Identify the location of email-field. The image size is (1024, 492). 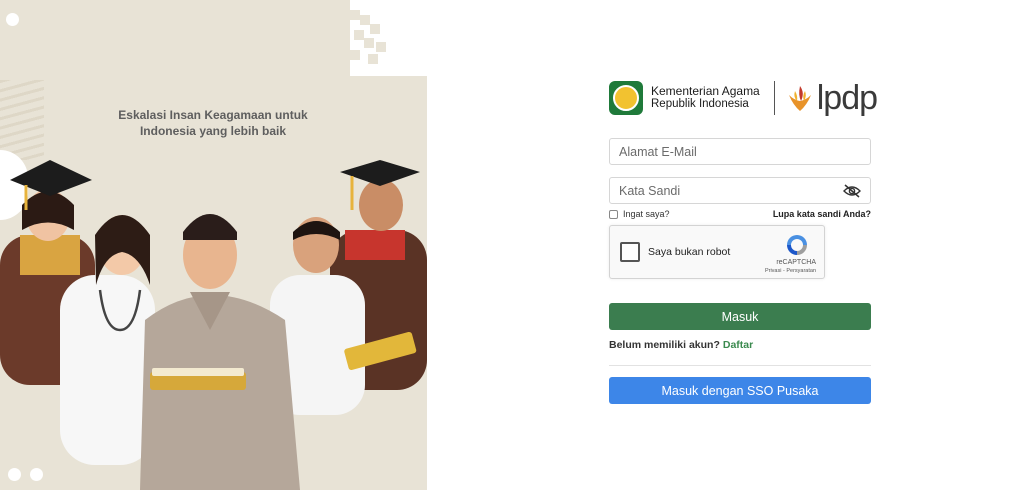
(740, 151).